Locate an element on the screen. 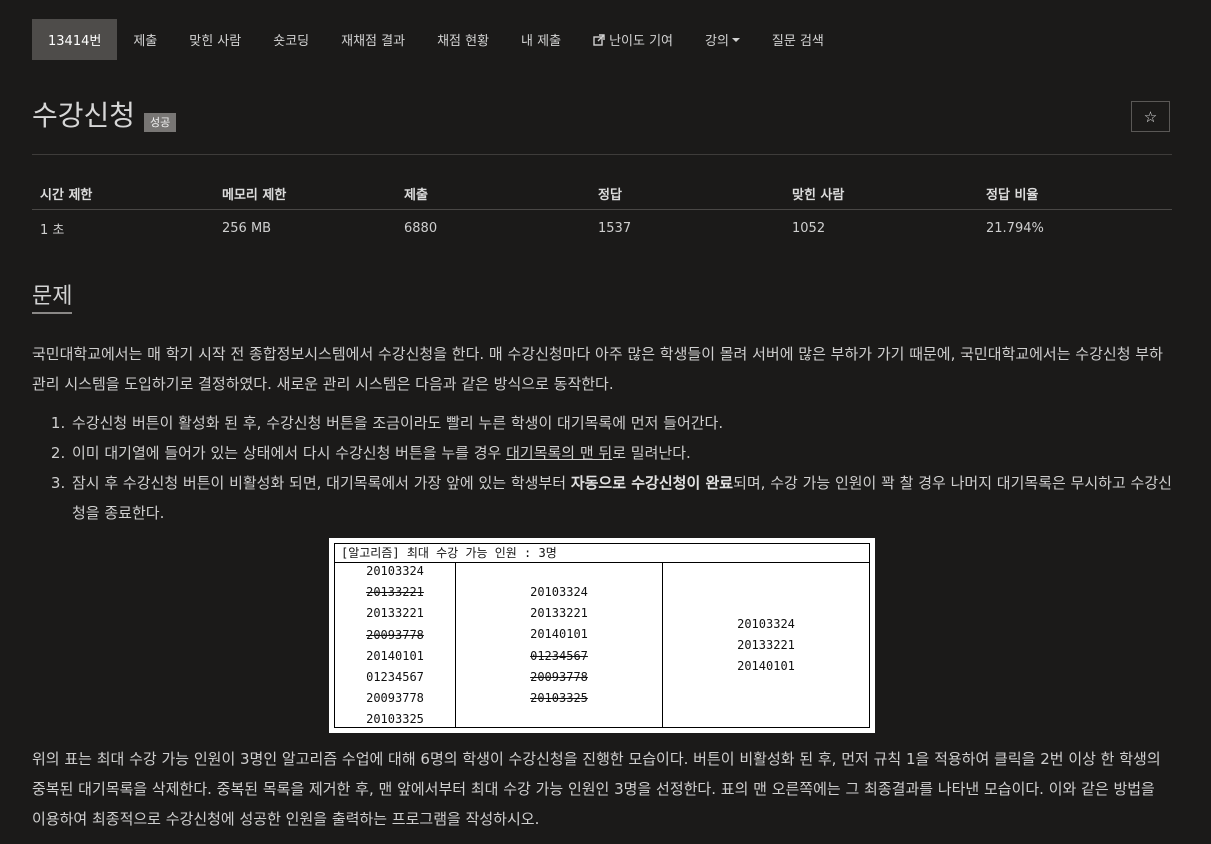 This screenshot has height=844, width=1211. nav-tab-my-submissions: 내 제출 is located at coordinates (541, 39).